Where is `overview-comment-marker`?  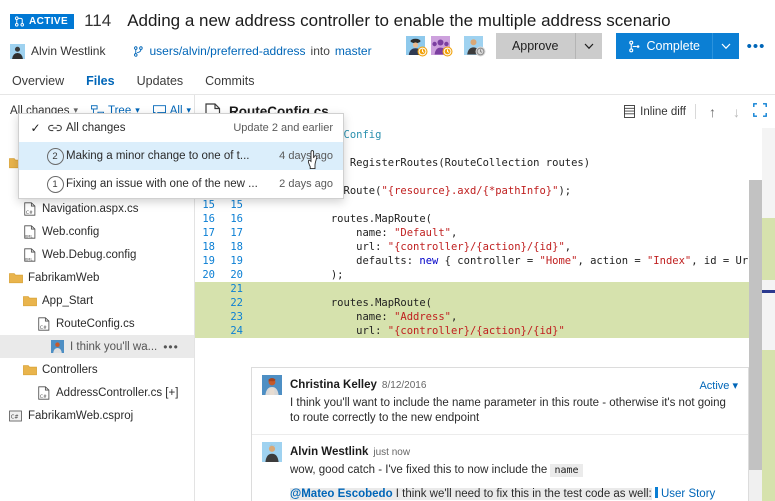 overview-comment-marker is located at coordinates (768, 291).